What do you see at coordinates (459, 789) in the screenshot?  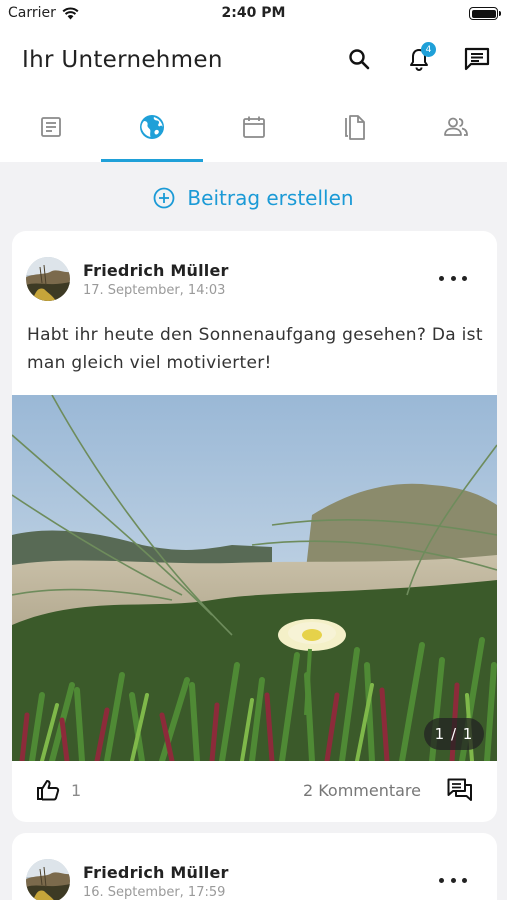 I see `comments-icon` at bounding box center [459, 789].